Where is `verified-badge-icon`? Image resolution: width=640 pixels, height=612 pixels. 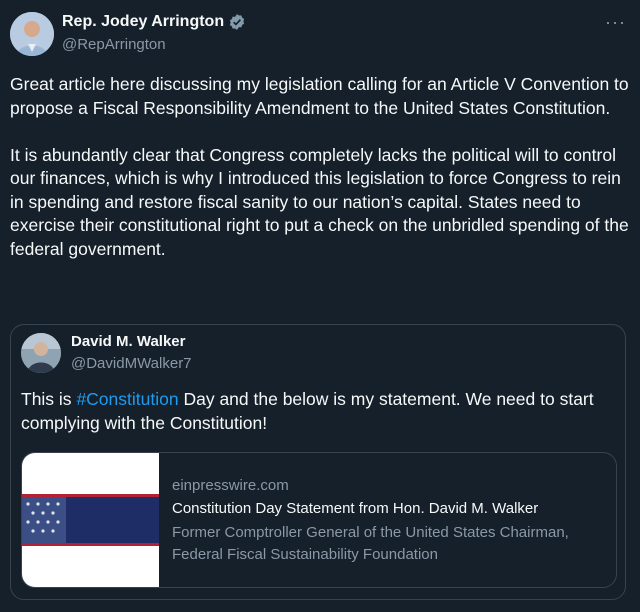 verified-badge-icon is located at coordinates (237, 22).